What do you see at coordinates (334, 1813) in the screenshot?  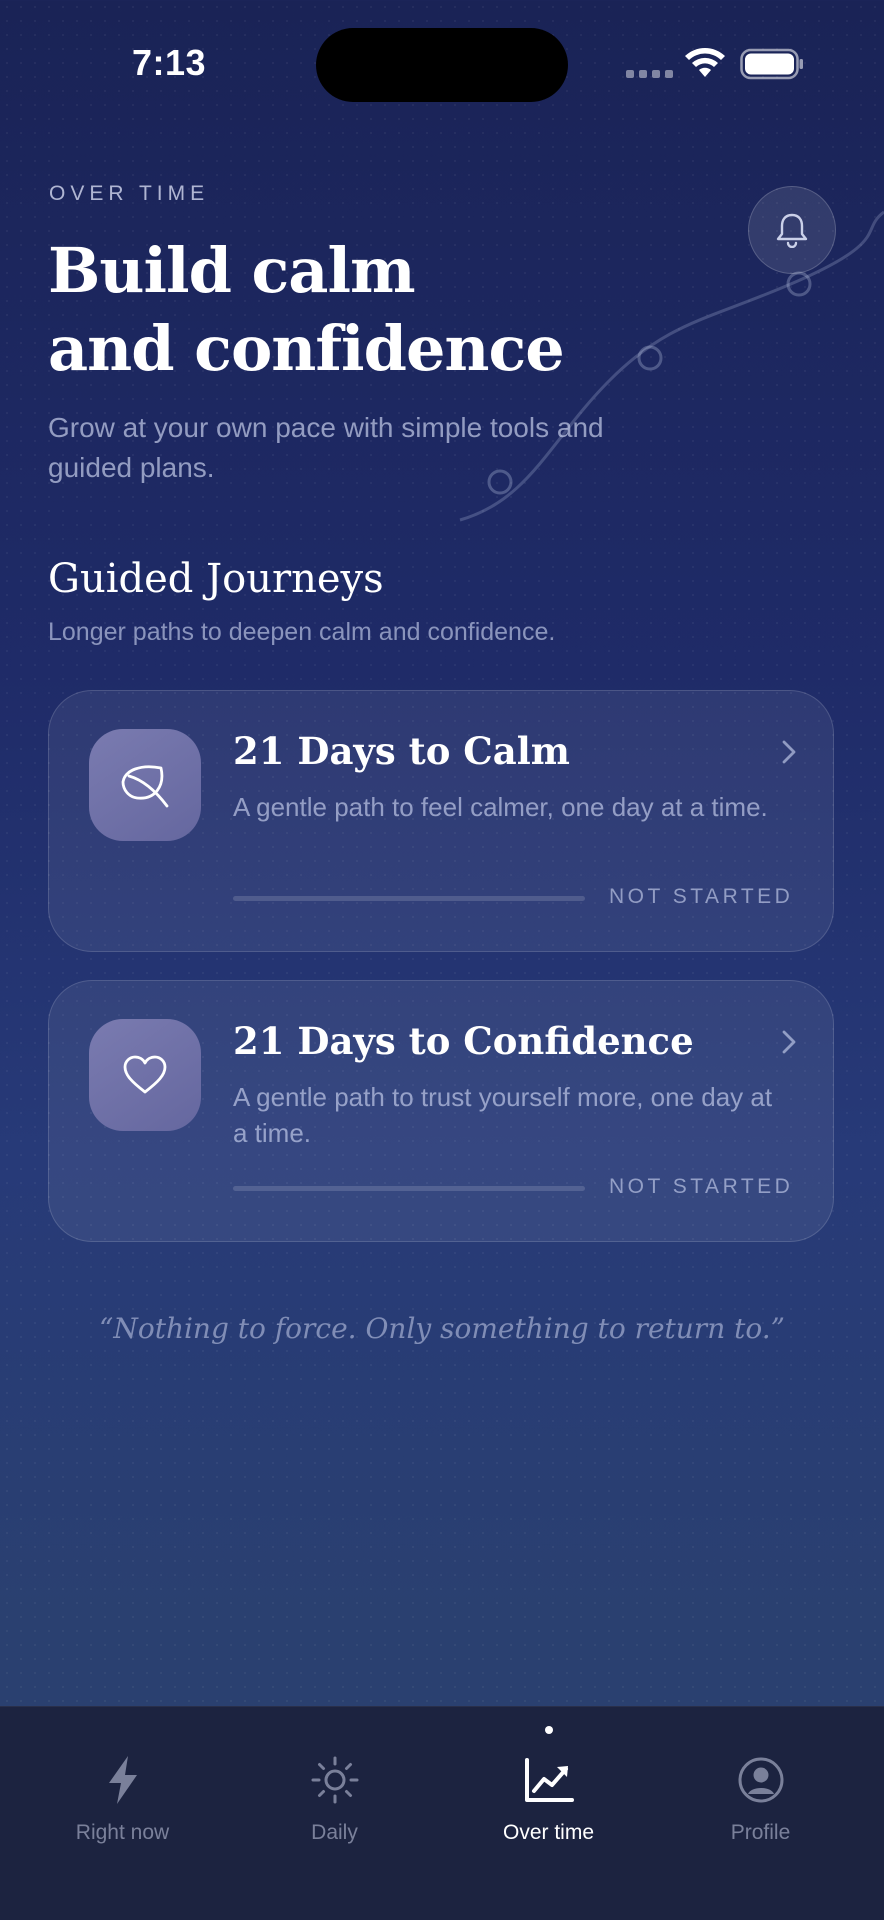 I see `tab-daily: Daily` at bounding box center [334, 1813].